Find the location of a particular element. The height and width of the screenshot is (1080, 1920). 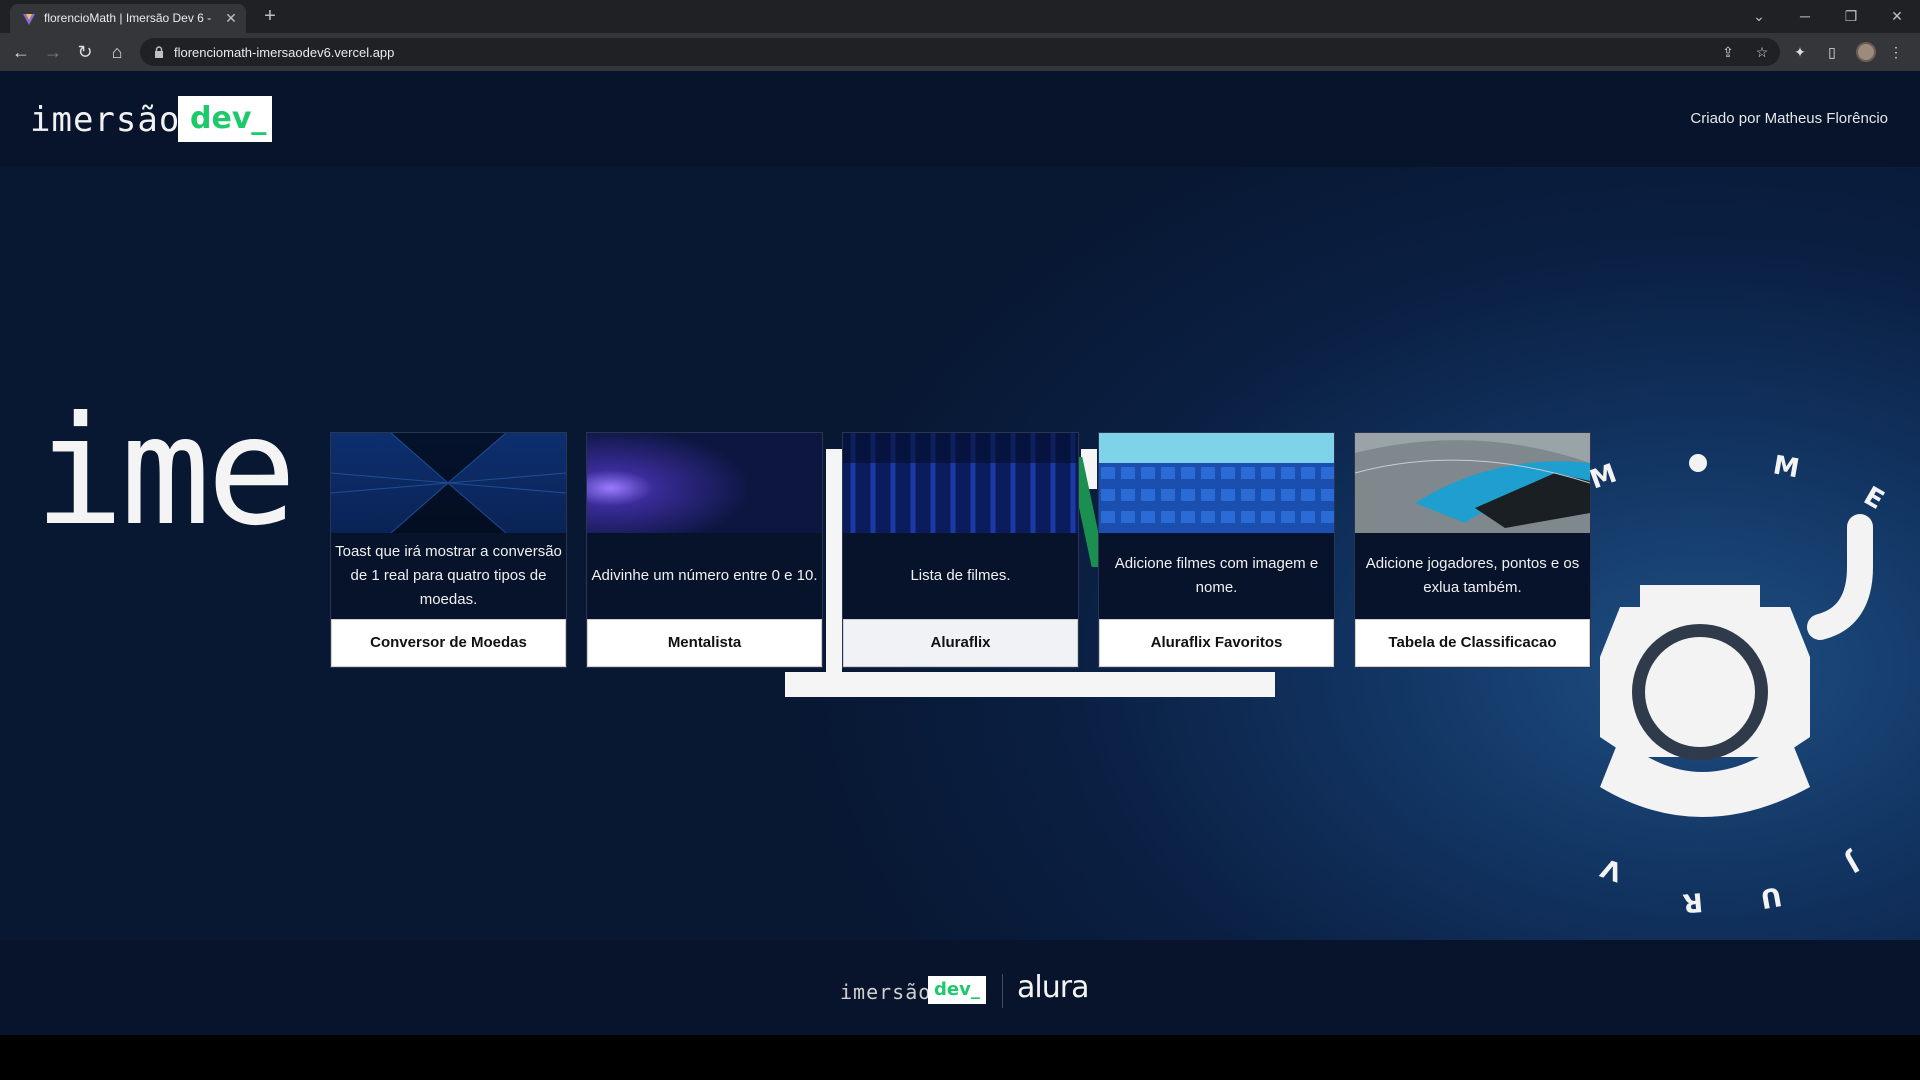

card-image-blue-tunnel is located at coordinates (448, 483).